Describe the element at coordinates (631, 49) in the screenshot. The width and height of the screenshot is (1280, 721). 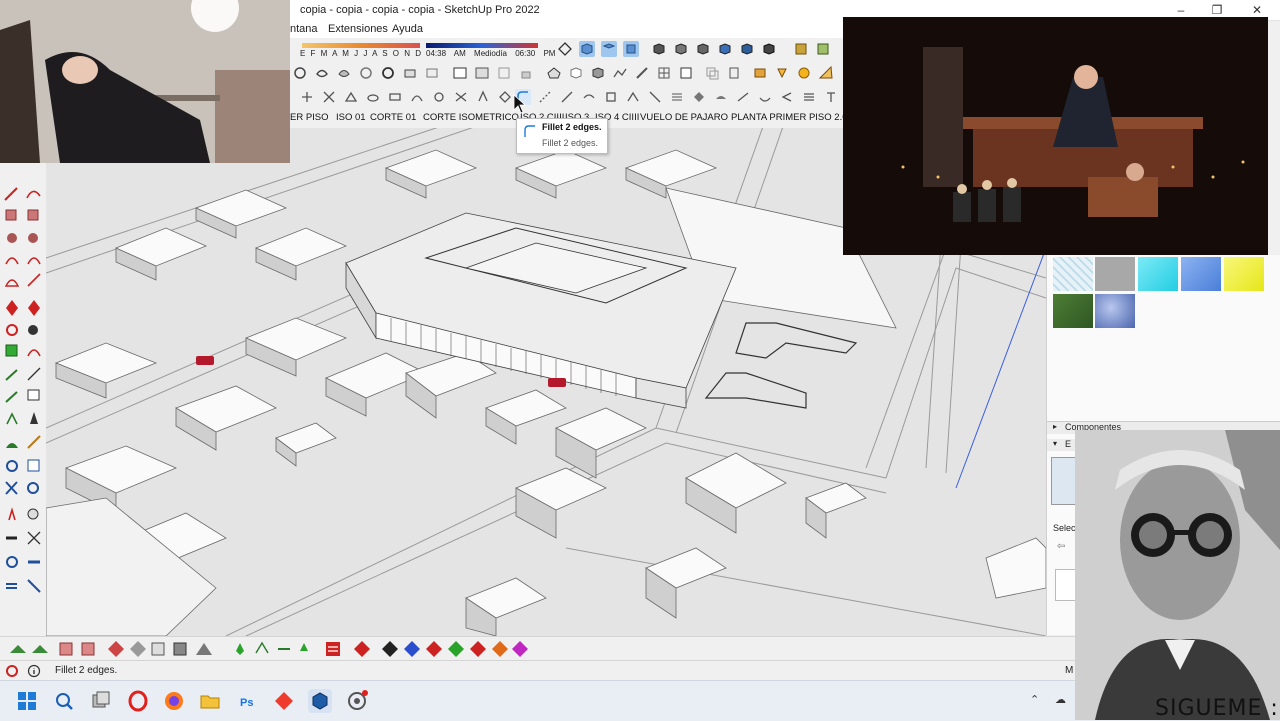
I see `front-view-icon` at that location.